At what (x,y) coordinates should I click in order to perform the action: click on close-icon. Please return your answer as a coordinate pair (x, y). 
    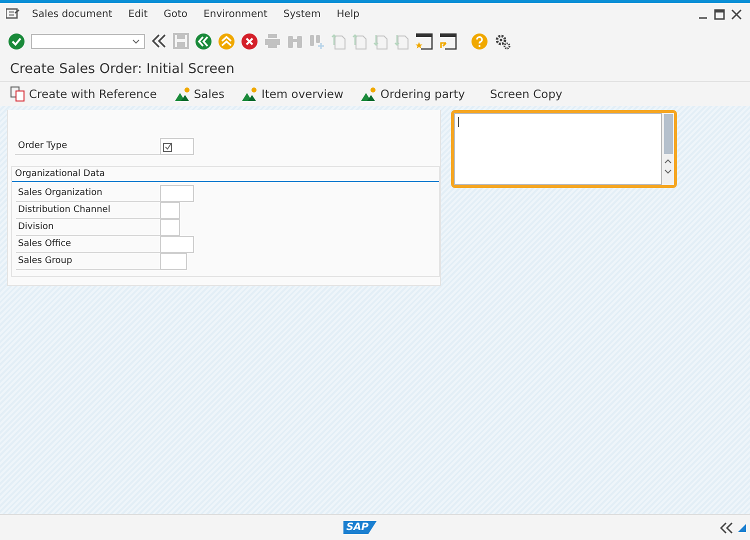
    Looking at the image, I should click on (736, 14).